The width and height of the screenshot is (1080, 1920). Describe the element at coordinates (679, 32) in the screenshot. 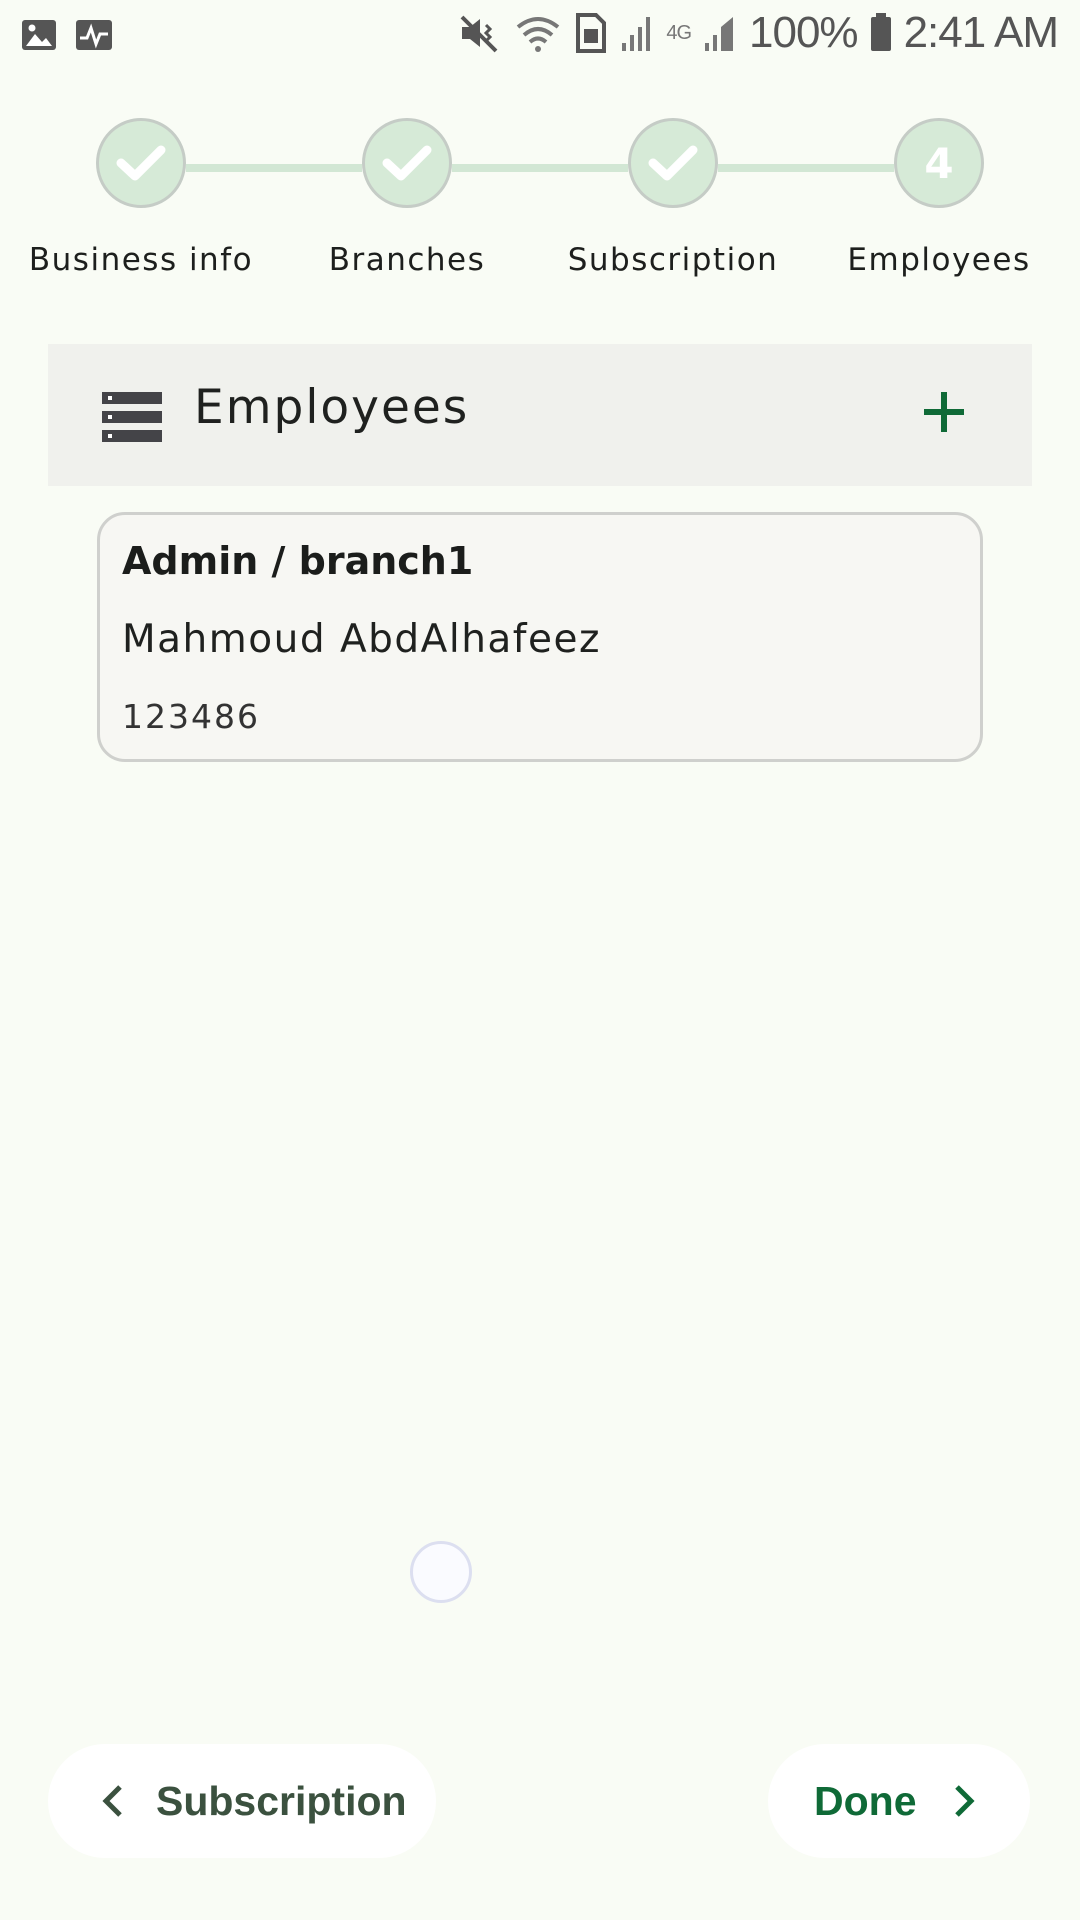

I see `network-type: 4G` at that location.